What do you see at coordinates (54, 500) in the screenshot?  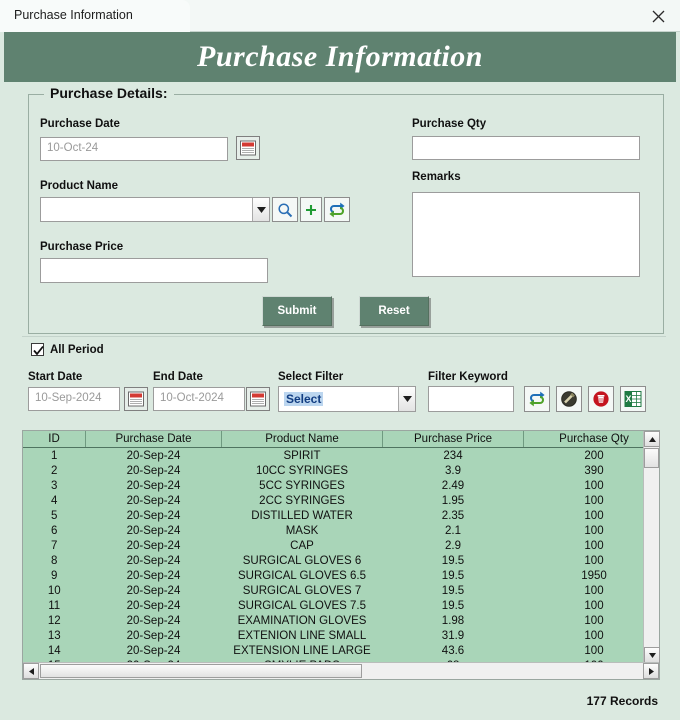 I see `table-cell: 4` at bounding box center [54, 500].